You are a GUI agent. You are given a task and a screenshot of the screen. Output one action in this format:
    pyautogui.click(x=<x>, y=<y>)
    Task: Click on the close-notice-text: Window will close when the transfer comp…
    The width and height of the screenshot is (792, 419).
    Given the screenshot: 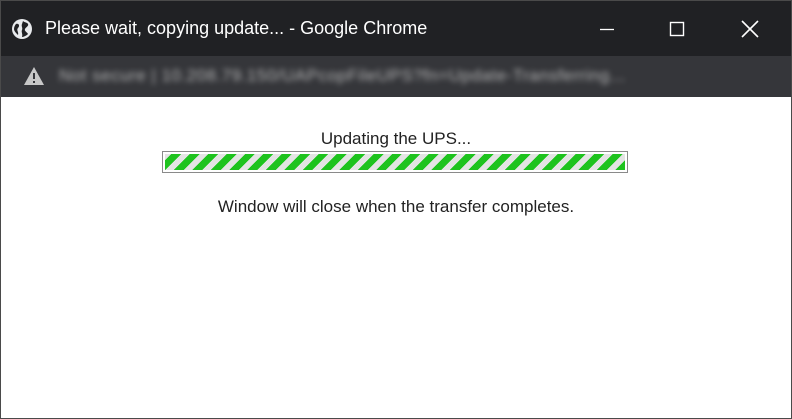 What is the action you would take?
    pyautogui.click(x=396, y=206)
    